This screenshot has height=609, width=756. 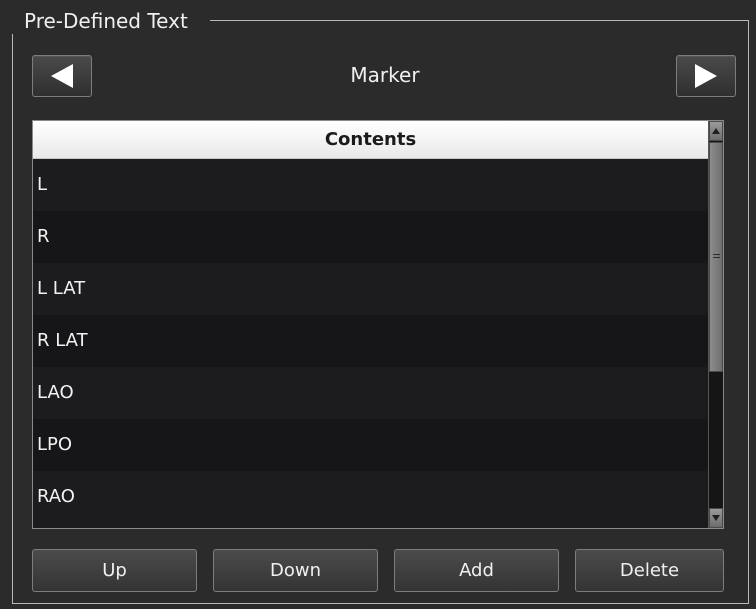 I want to click on scroll-up-button, so click(x=716, y=131).